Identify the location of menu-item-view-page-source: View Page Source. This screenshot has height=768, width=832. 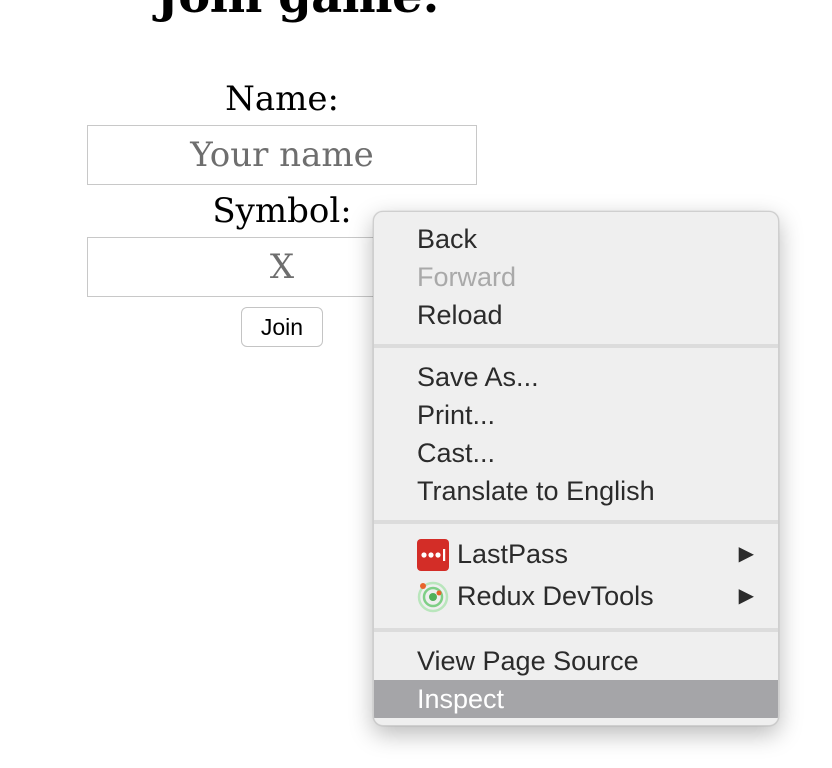
(576, 661).